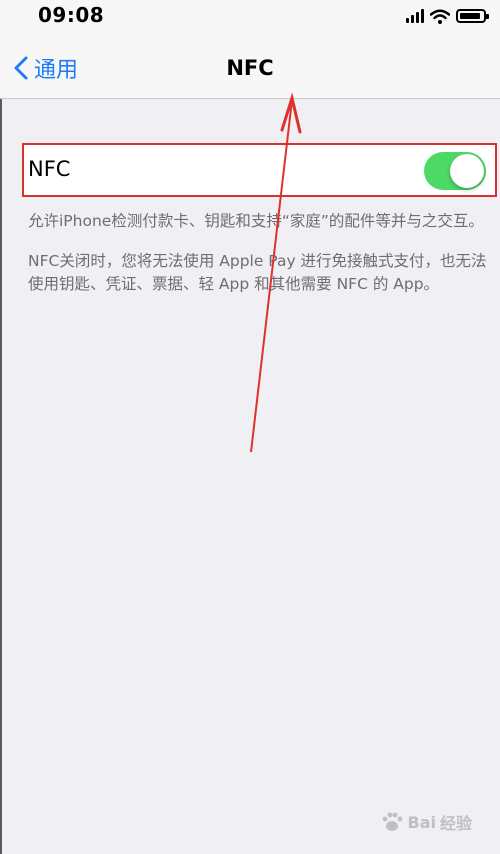 This screenshot has height=854, width=500. I want to click on navigation-bar: 通用 NFC, so click(250, 65).